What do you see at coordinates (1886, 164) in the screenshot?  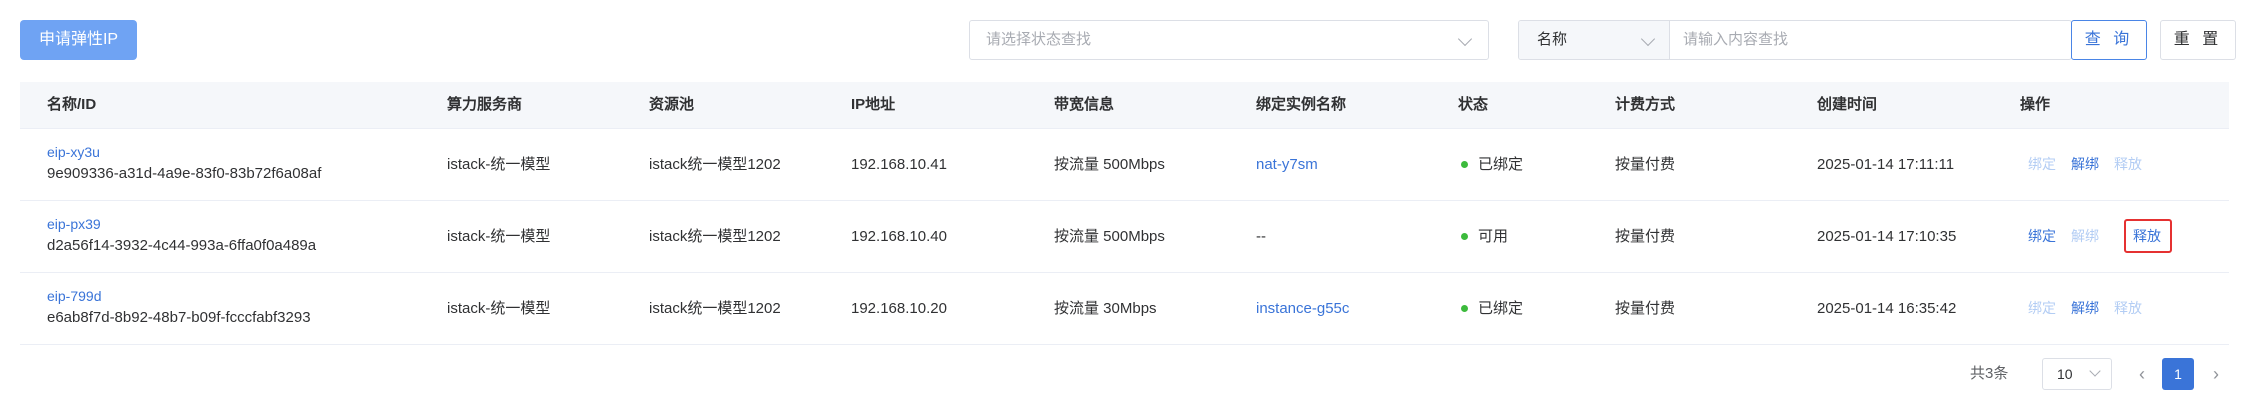 I see `created-cell: 2025-01-14 17:11:11` at bounding box center [1886, 164].